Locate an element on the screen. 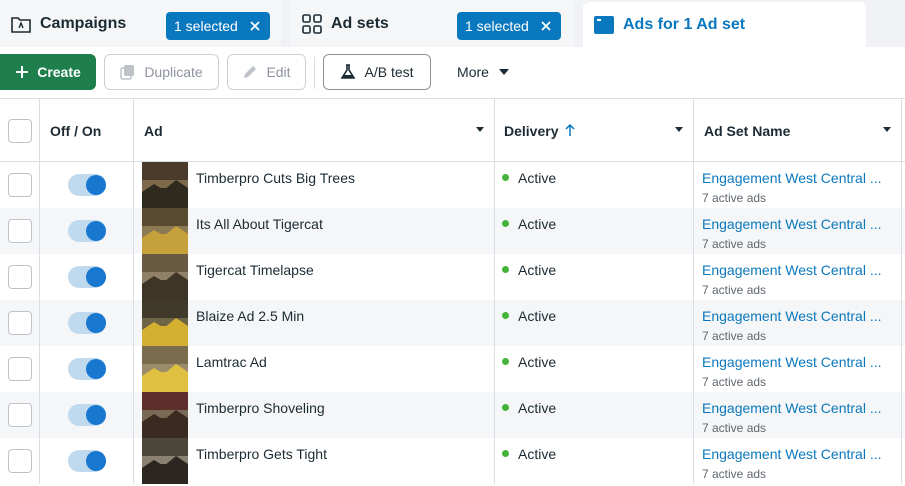  ad-window-icon is located at coordinates (604, 25).